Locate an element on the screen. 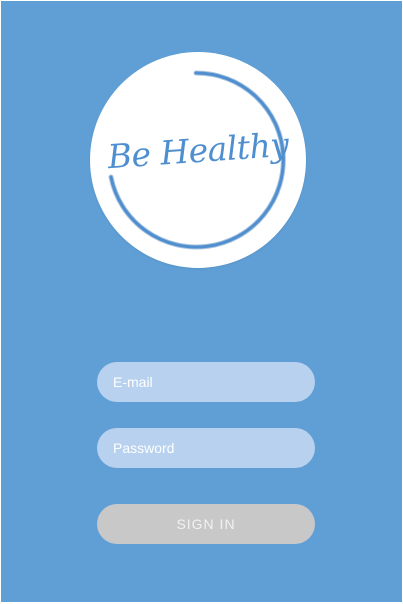  password-input is located at coordinates (206, 448).